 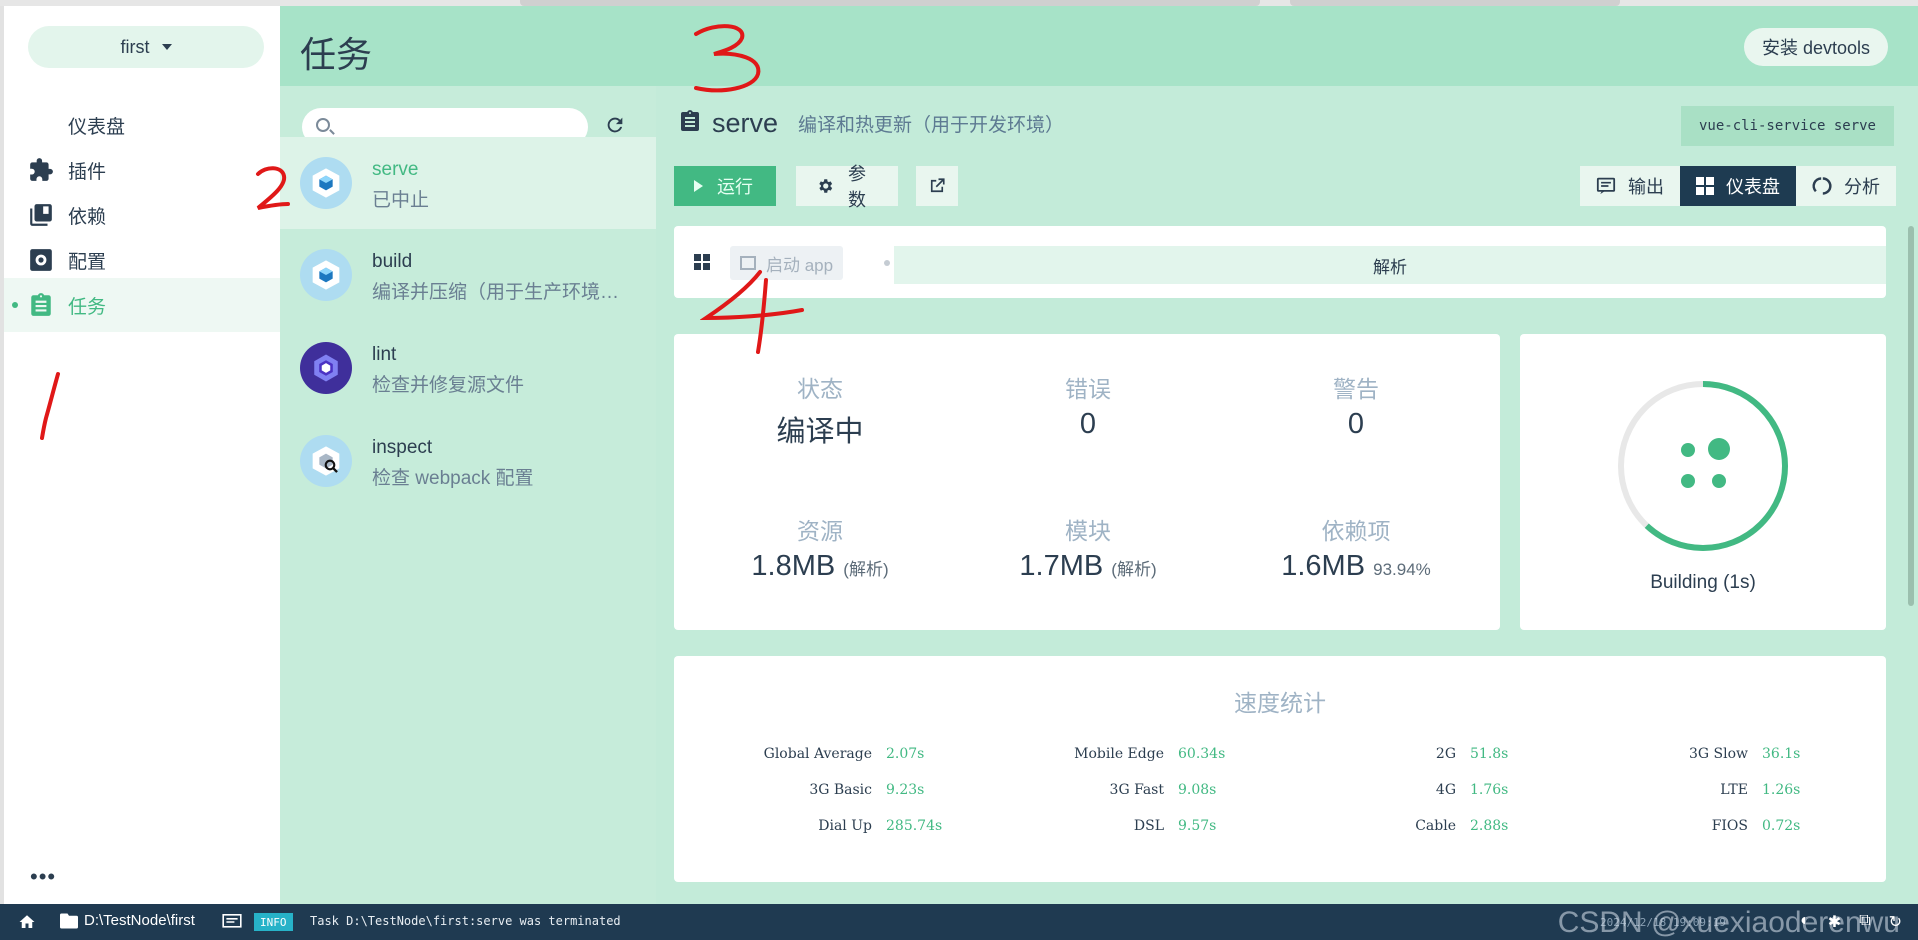 What do you see at coordinates (1718, 754) in the screenshot?
I see `speed-stat-label: 3G Slow` at bounding box center [1718, 754].